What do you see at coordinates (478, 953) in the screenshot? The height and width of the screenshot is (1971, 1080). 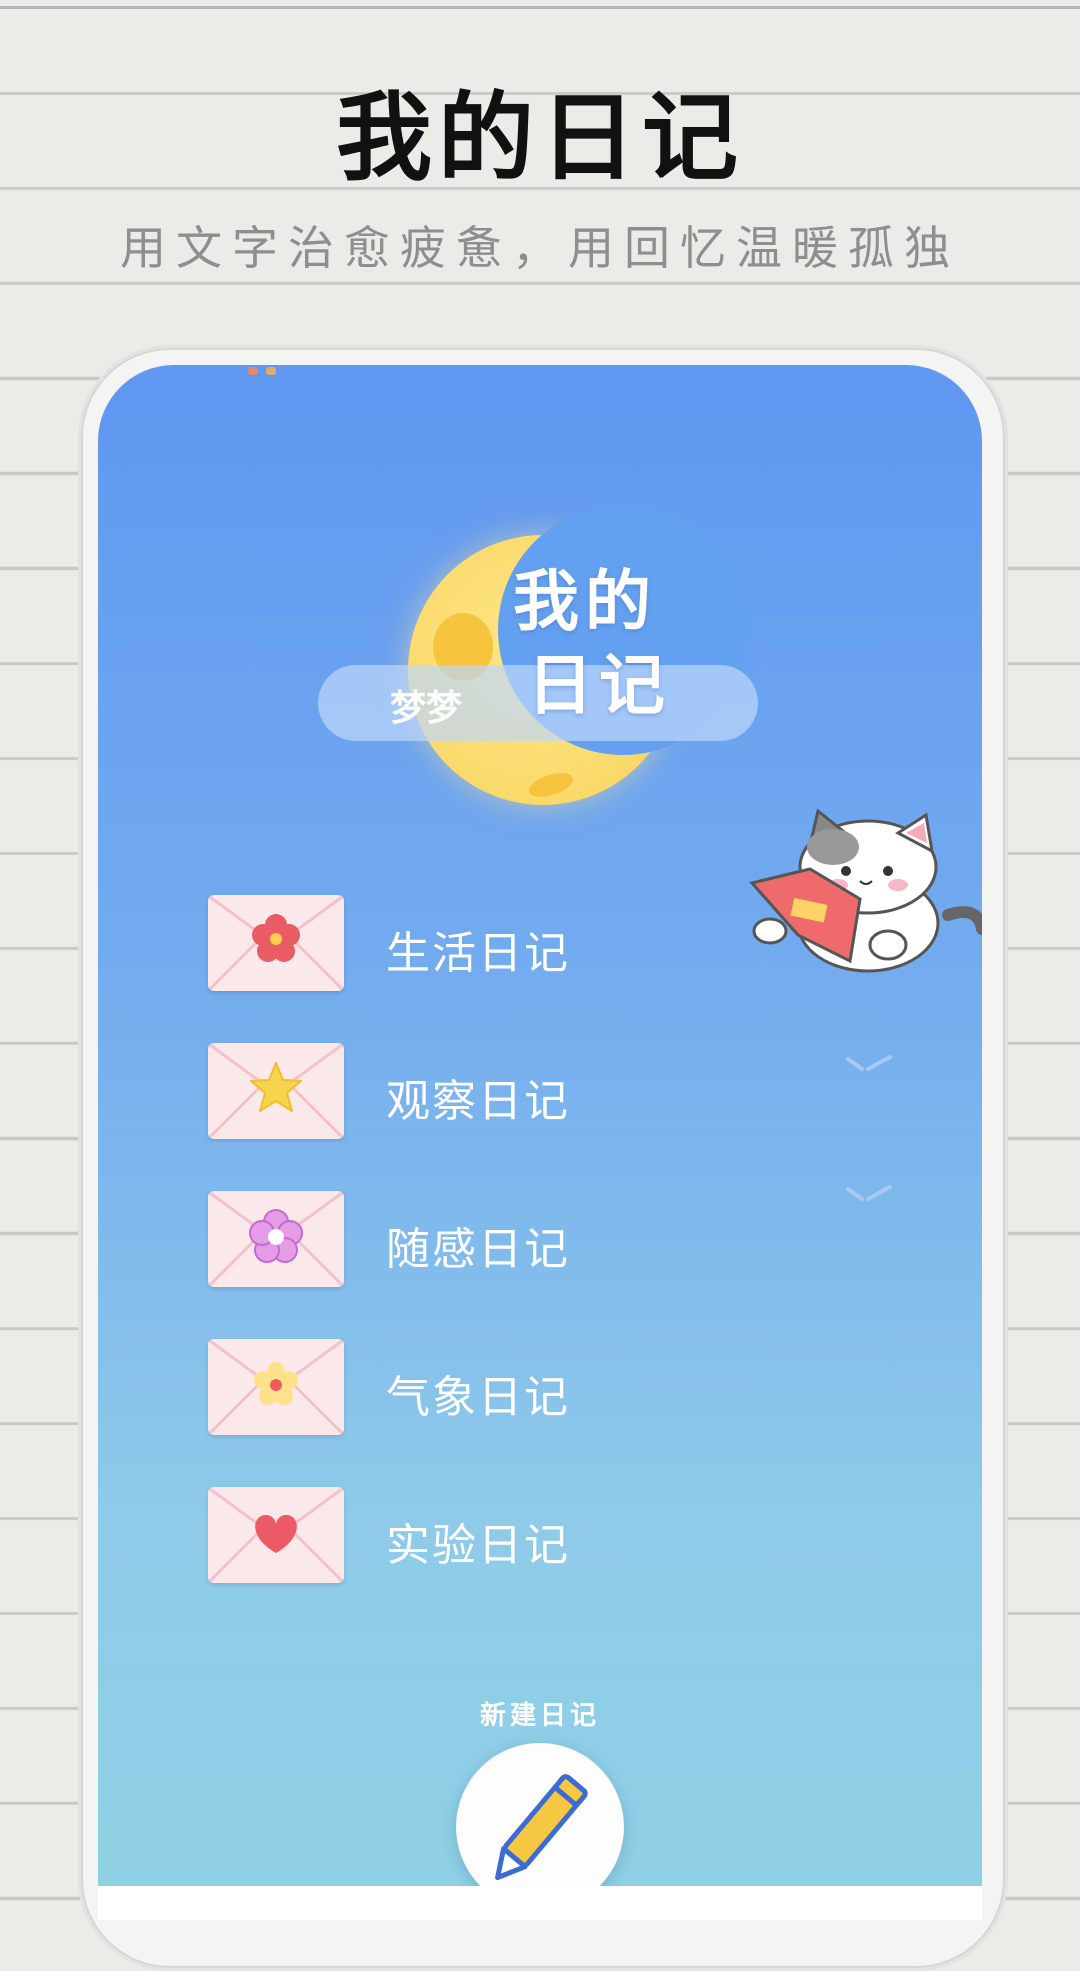 I see `diary-label: 生活日记` at bounding box center [478, 953].